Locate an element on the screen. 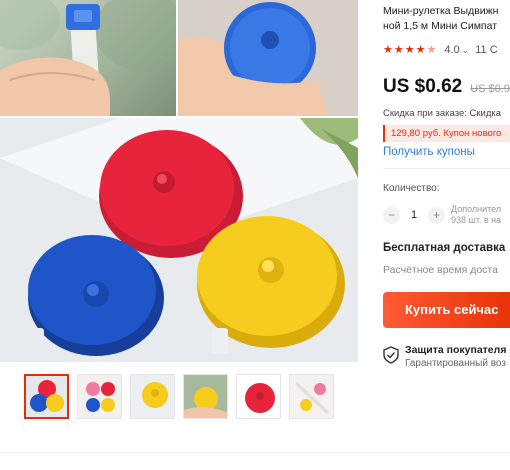  divider is located at coordinates (446, 168).